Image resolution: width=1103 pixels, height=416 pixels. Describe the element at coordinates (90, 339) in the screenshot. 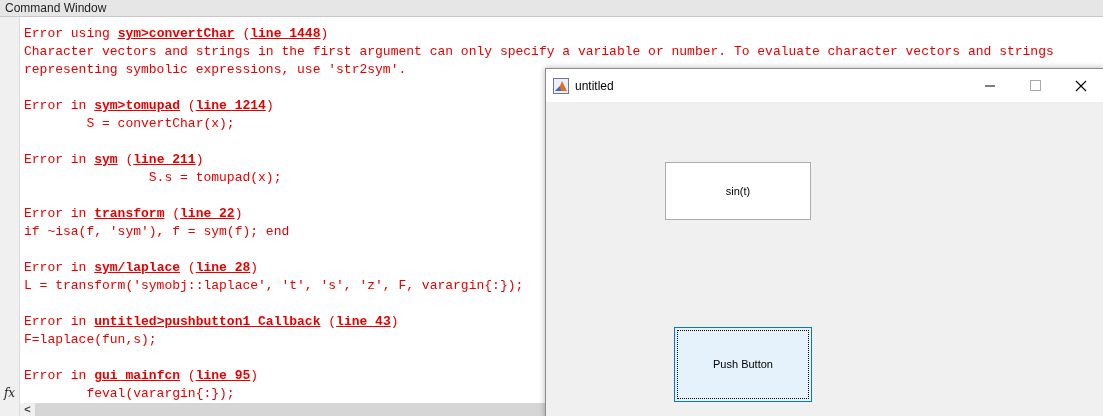

I see `error-text: F=laplace(fun,s);` at that location.